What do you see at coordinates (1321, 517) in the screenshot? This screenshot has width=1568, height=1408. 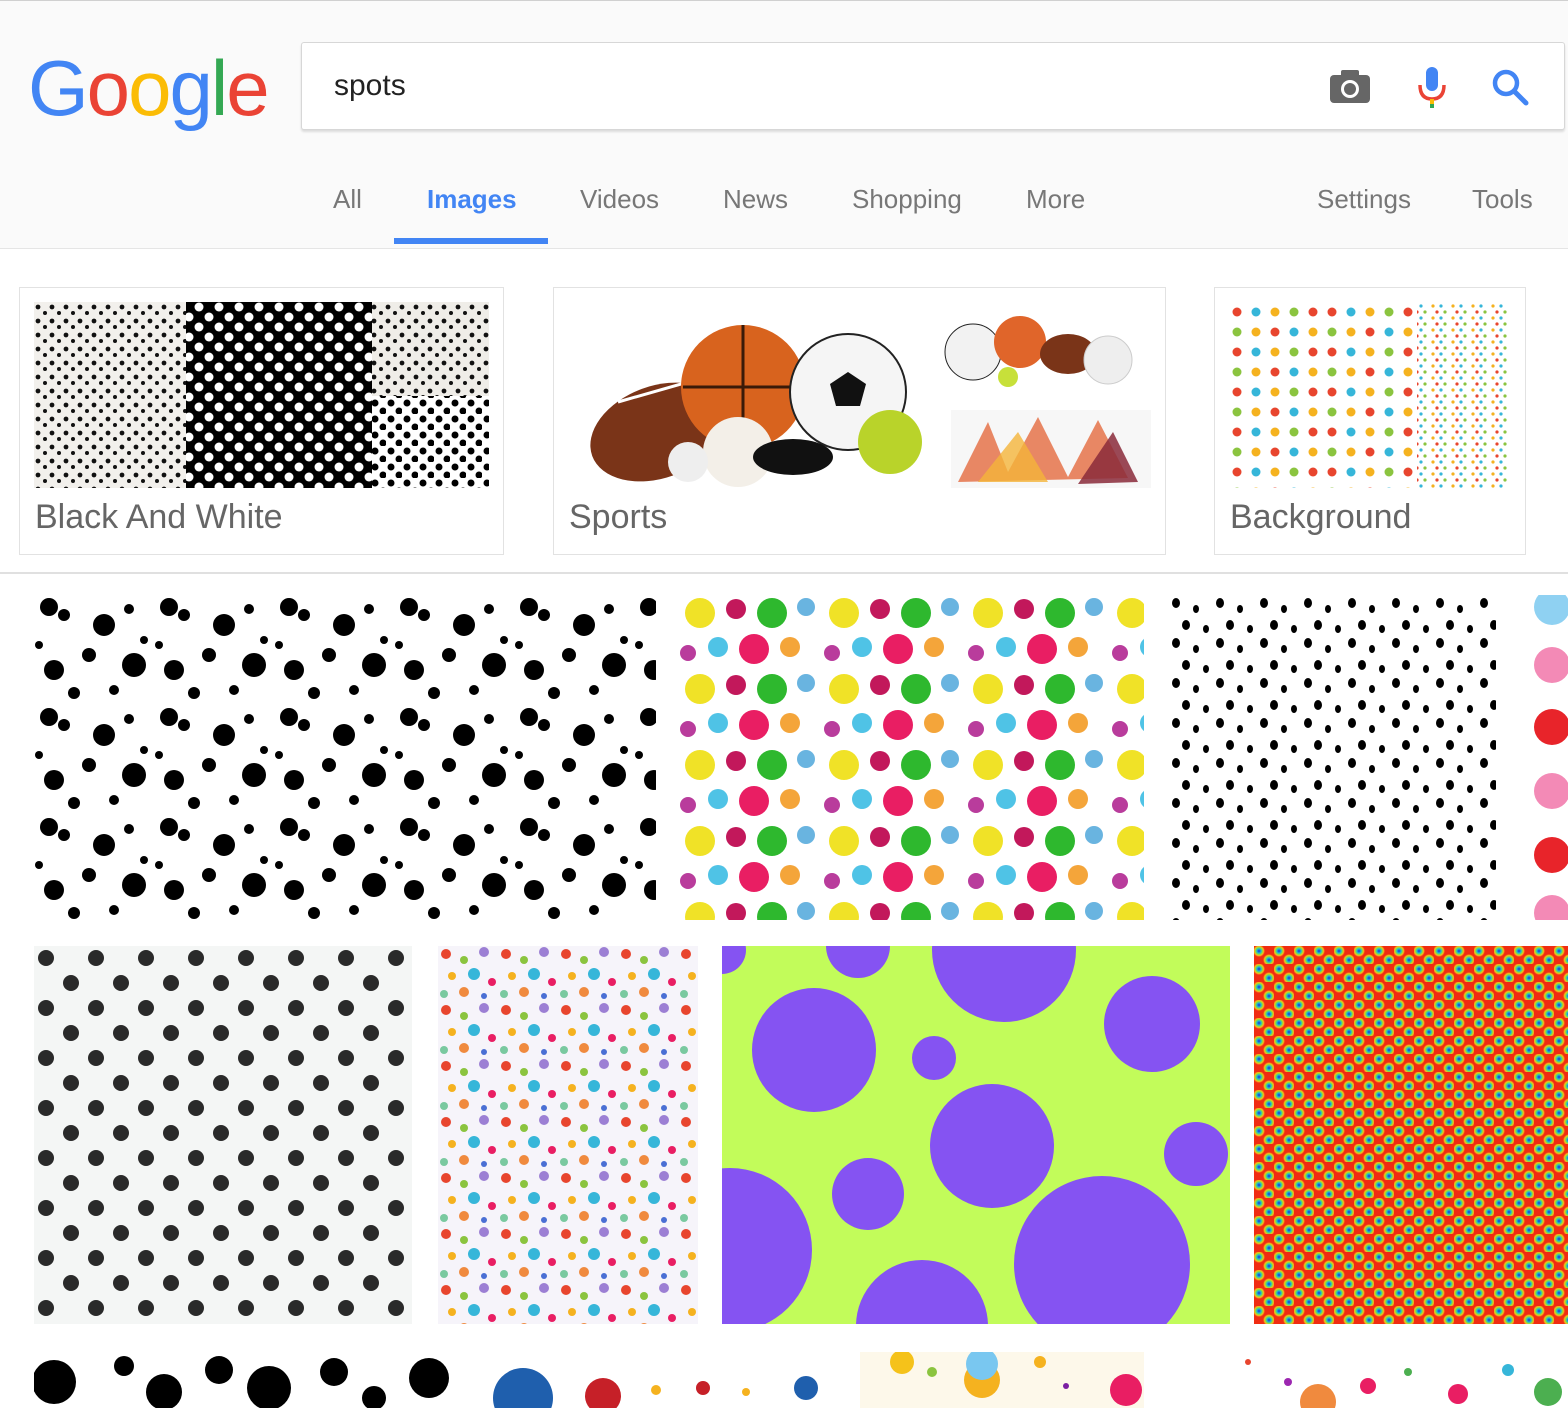 I see `category-label: Background` at bounding box center [1321, 517].